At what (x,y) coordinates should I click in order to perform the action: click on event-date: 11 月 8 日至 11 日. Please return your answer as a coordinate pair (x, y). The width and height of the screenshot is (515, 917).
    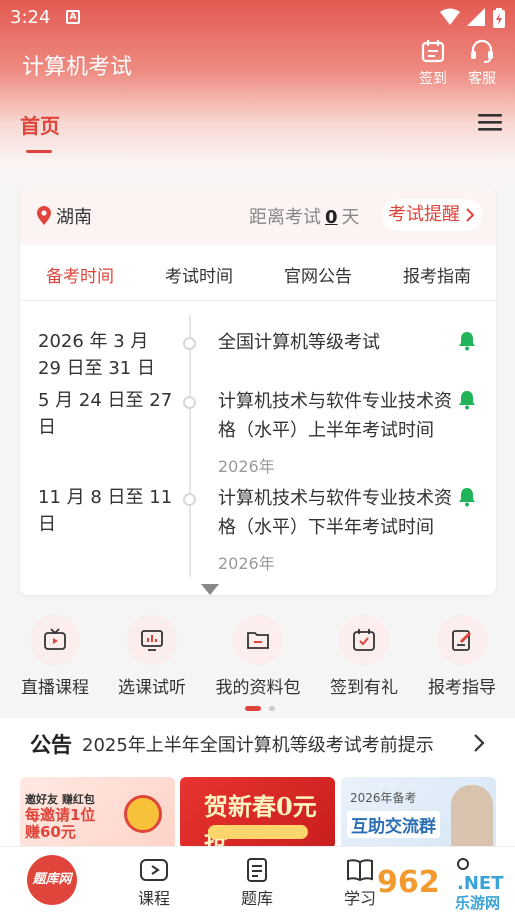
    Looking at the image, I should click on (105, 511).